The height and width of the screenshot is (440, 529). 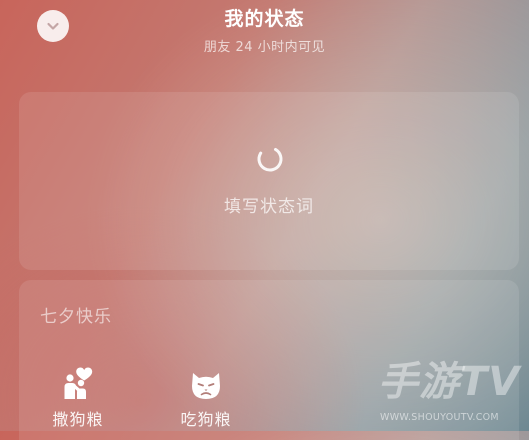 What do you see at coordinates (206, 419) in the screenshot?
I see `status-item-label: 吃狗粮` at bounding box center [206, 419].